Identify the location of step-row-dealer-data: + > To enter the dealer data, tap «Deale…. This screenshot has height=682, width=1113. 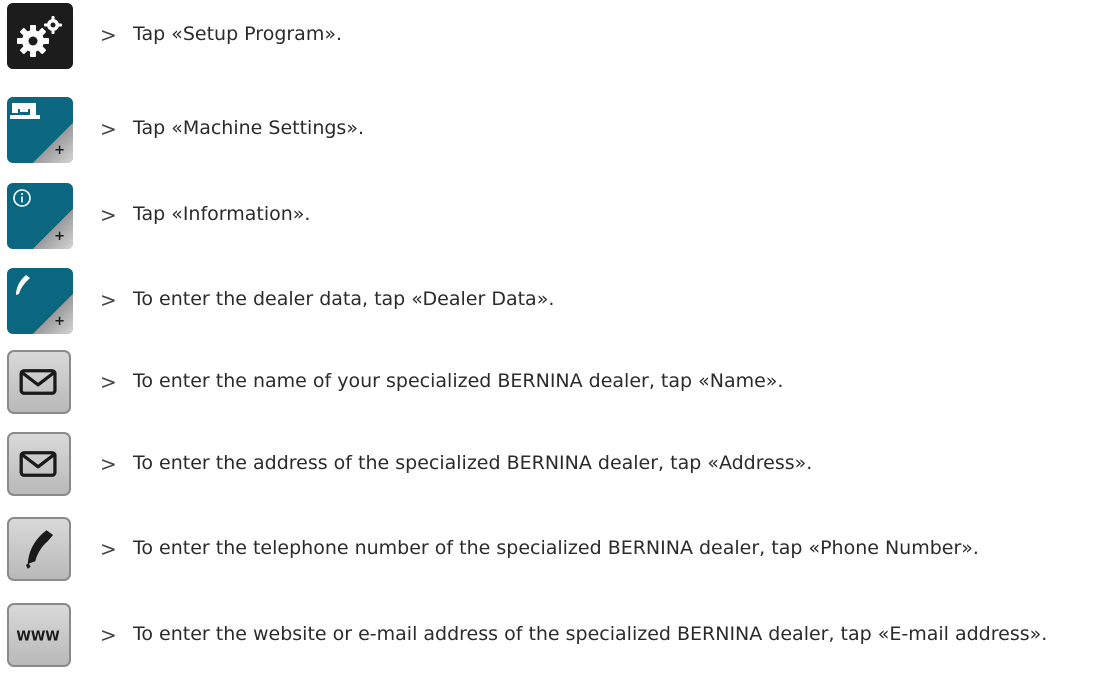
(556, 301).